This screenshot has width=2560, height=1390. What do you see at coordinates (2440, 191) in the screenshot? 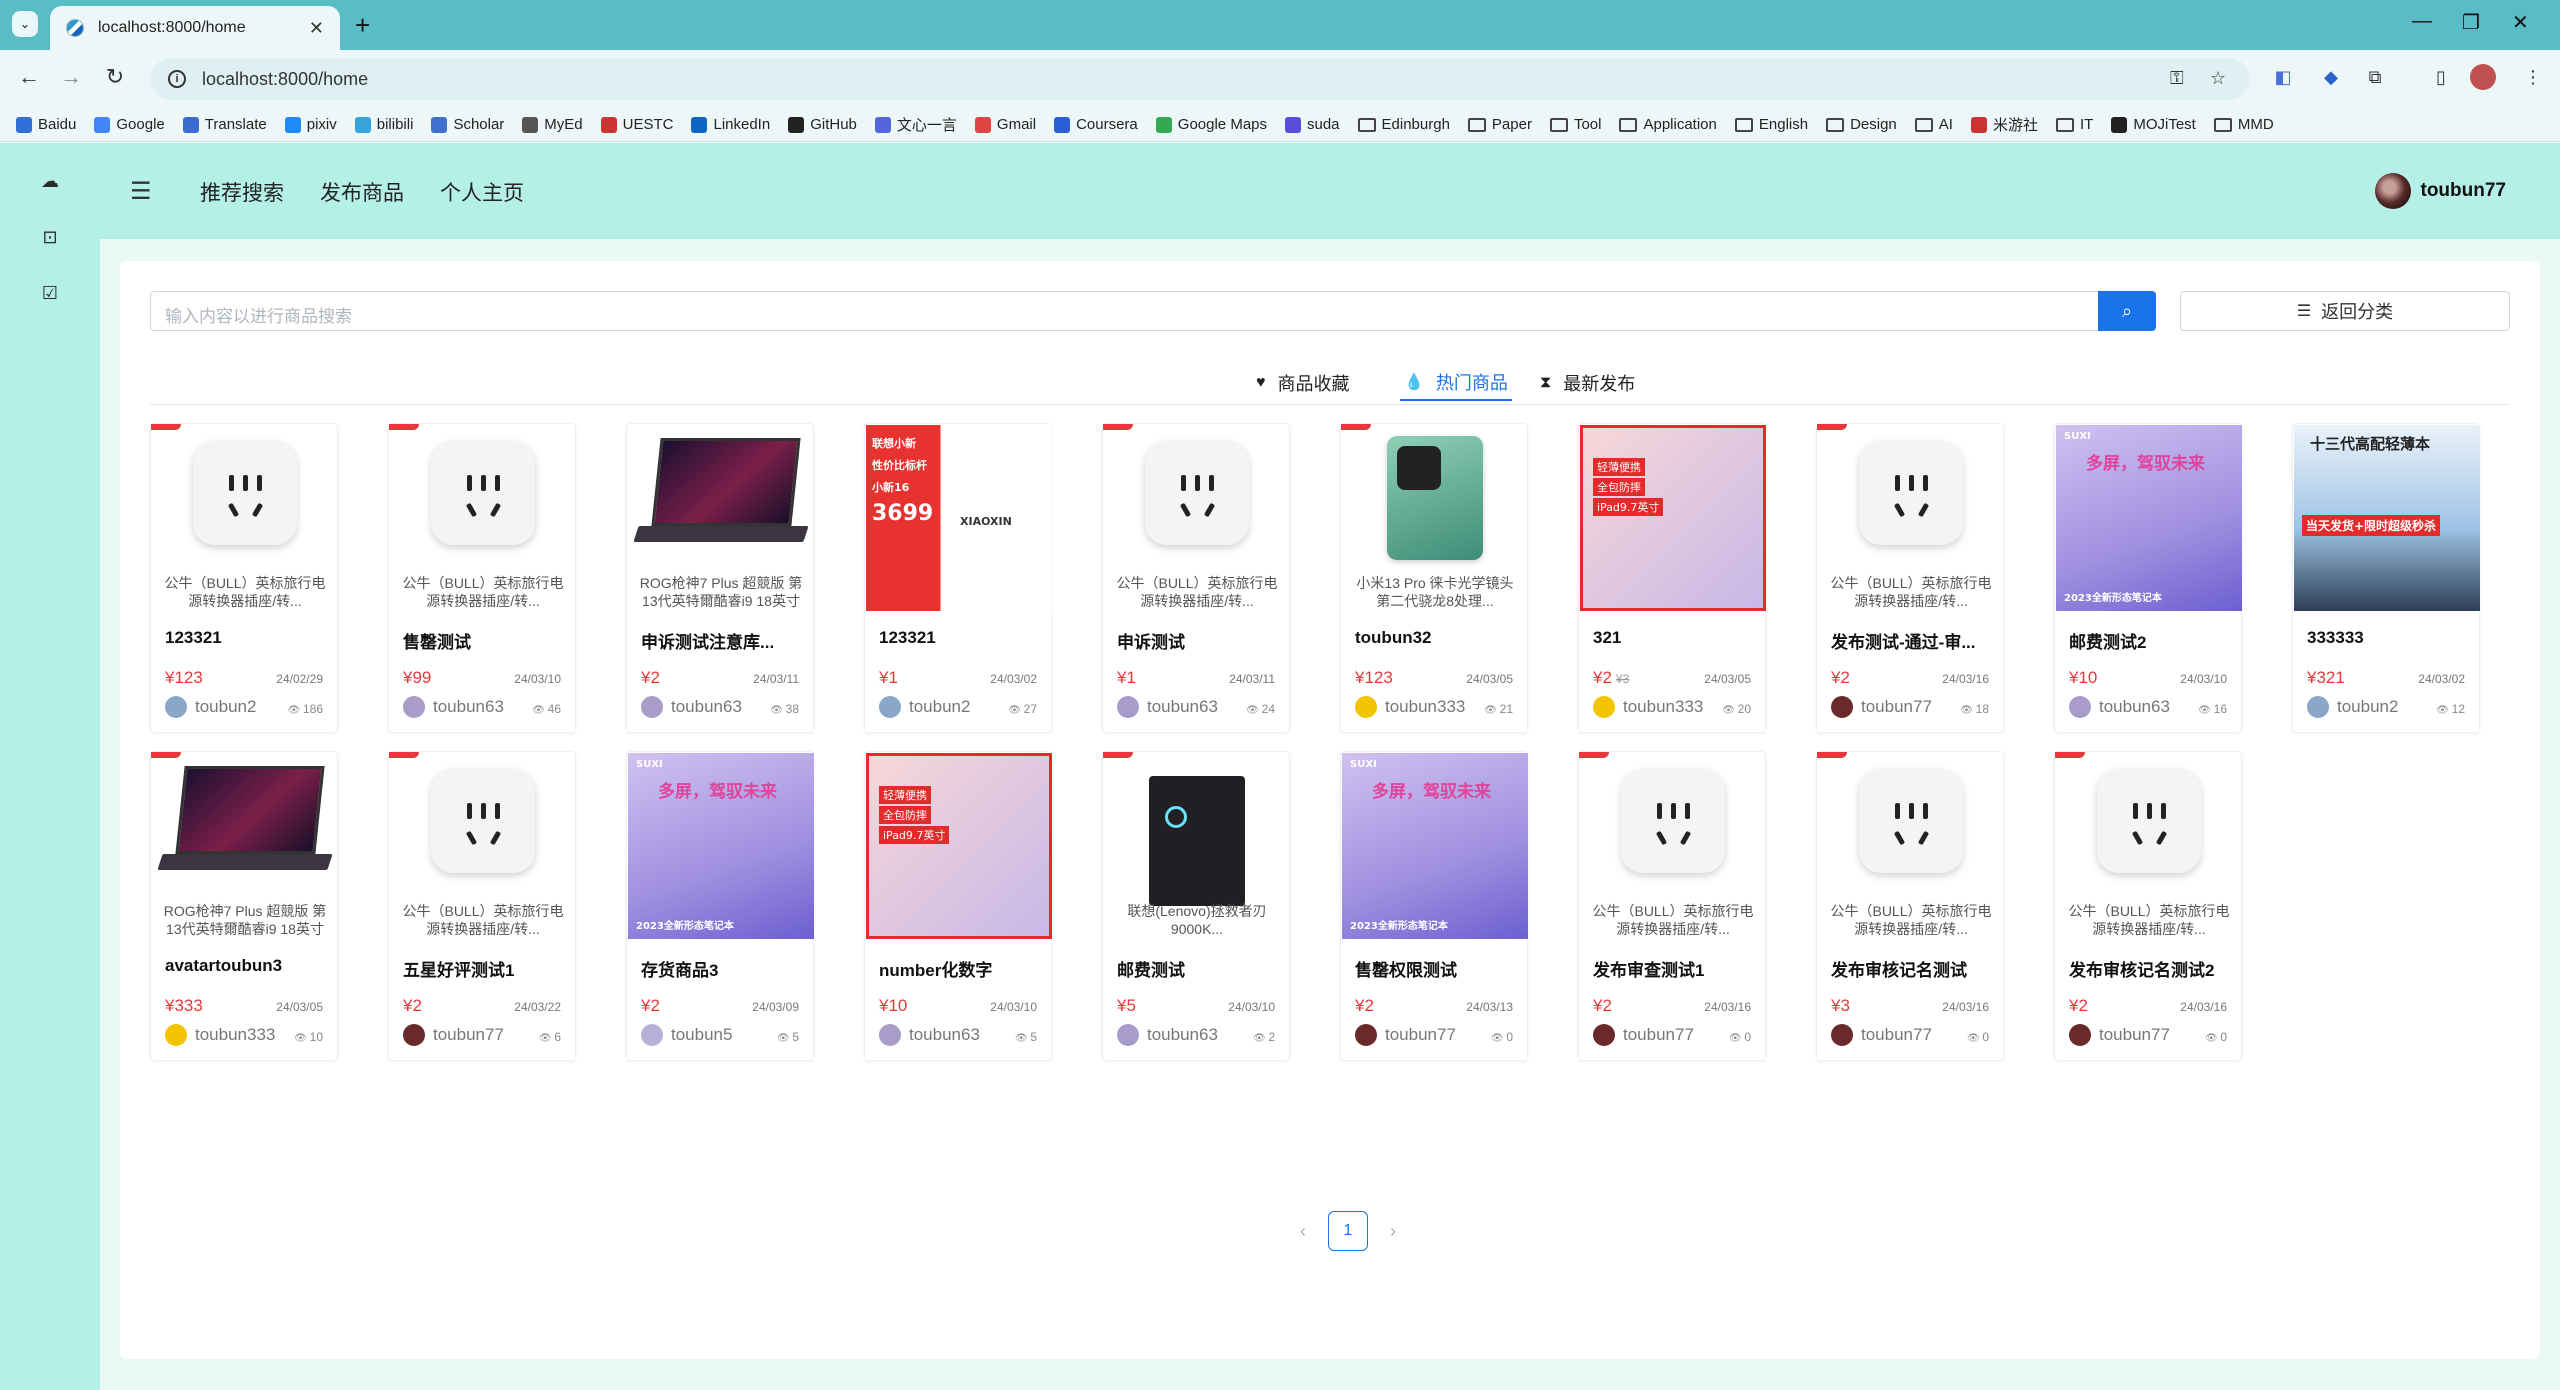
I see `user-menu: toubun77` at bounding box center [2440, 191].